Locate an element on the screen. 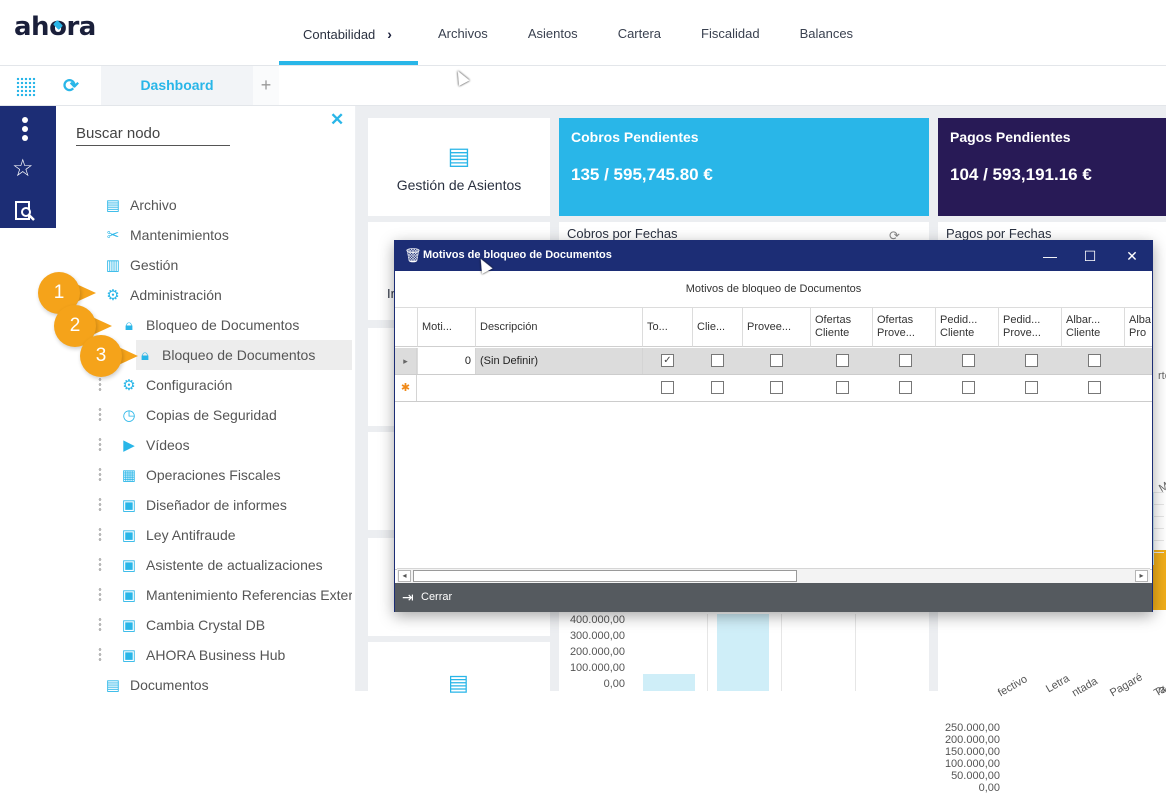 The height and width of the screenshot is (794, 1166). nav-balances: Balances is located at coordinates (826, 33).